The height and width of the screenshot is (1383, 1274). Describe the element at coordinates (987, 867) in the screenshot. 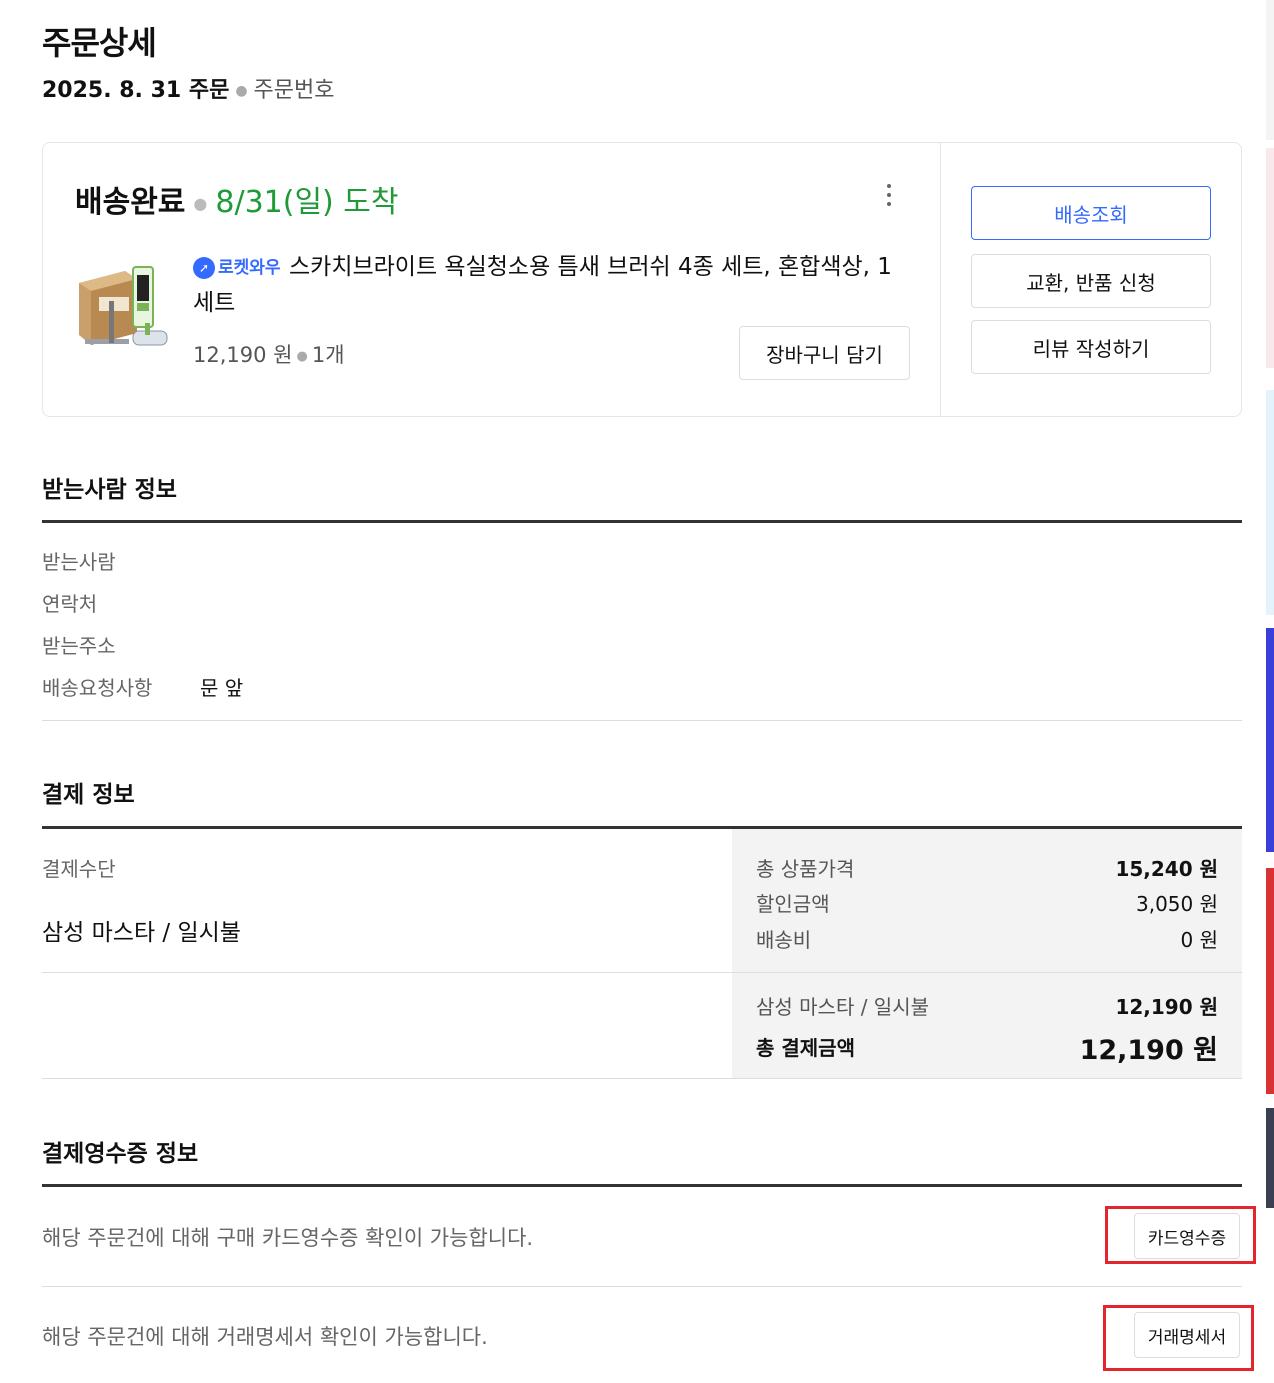

I see `summary-line: 총 상품가격 15,240 원` at that location.